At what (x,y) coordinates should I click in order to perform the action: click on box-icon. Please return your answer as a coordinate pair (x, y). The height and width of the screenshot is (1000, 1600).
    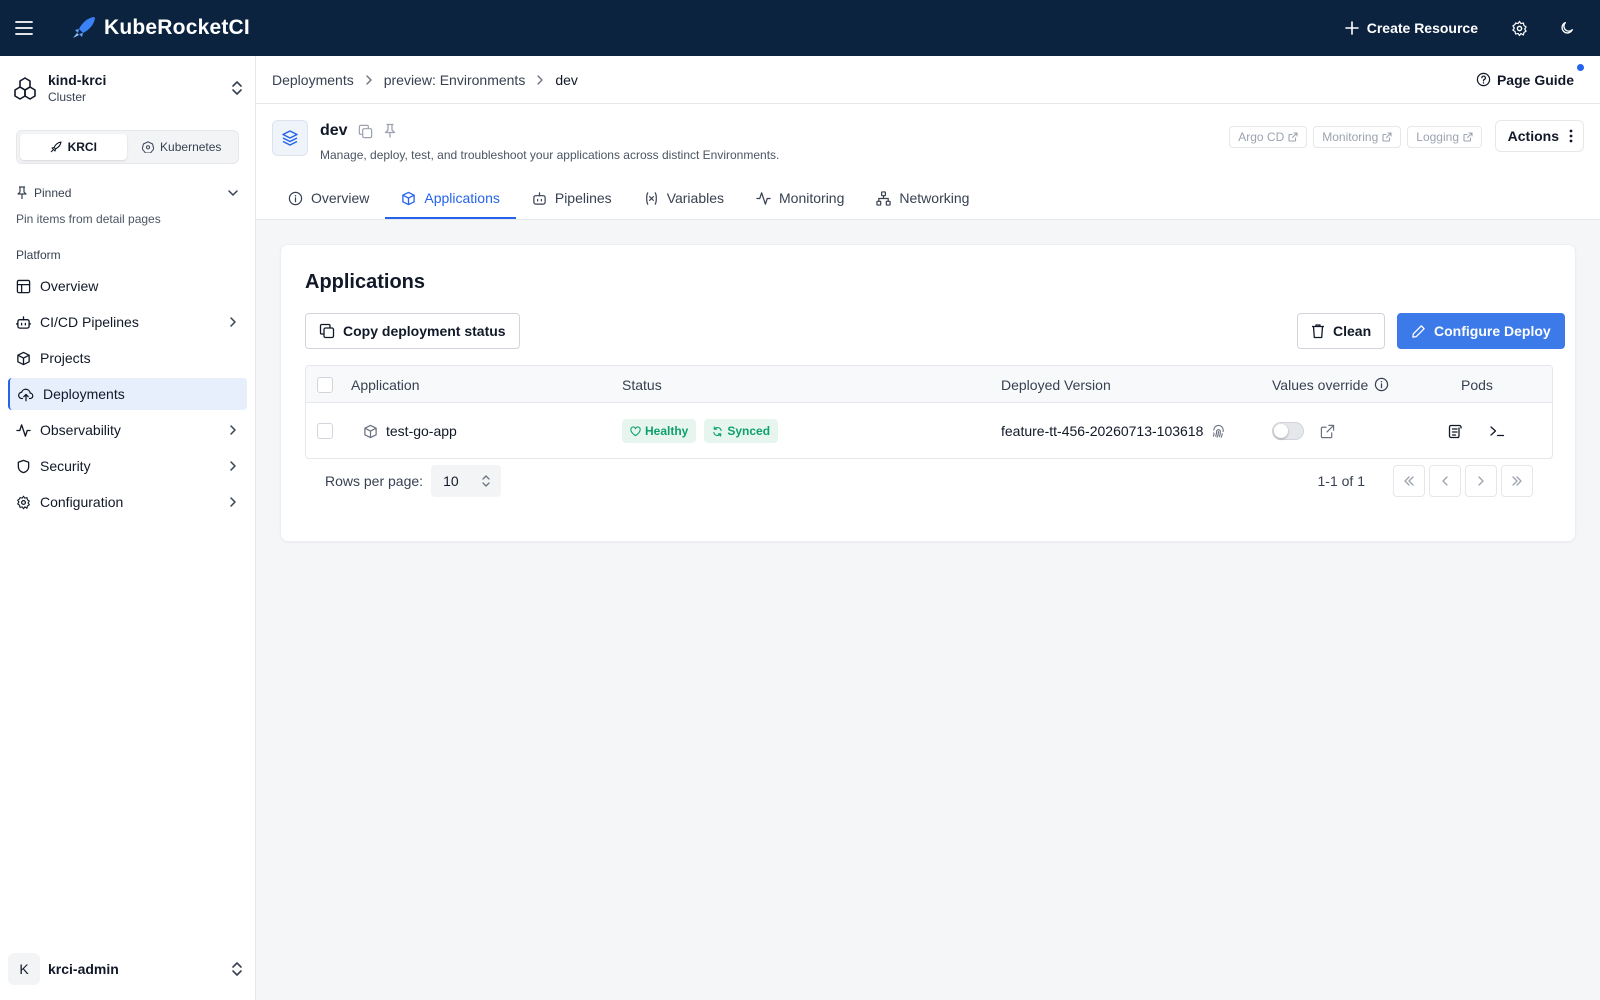
    Looking at the image, I should click on (409, 198).